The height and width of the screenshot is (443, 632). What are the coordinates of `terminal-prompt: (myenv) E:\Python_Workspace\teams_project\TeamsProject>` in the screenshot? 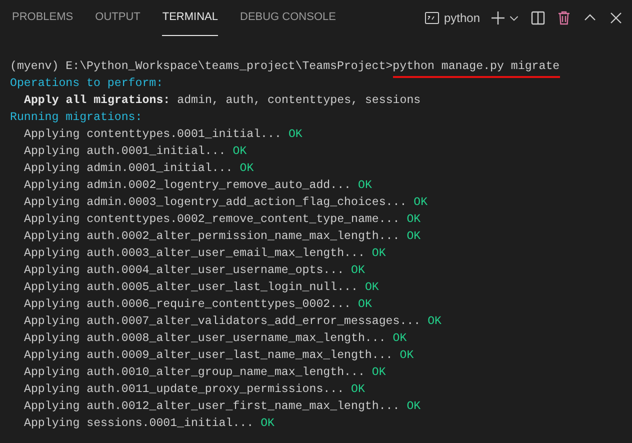 It's located at (201, 67).